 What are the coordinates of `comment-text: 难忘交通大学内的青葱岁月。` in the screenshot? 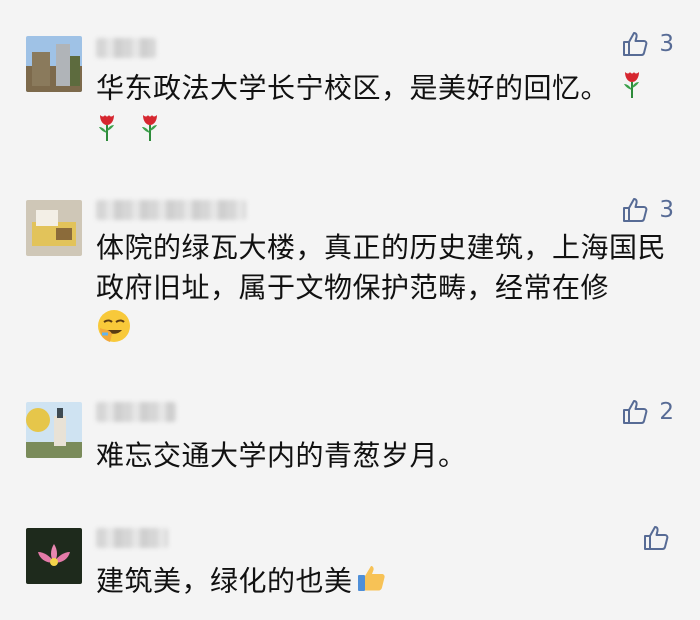 It's located at (281, 455).